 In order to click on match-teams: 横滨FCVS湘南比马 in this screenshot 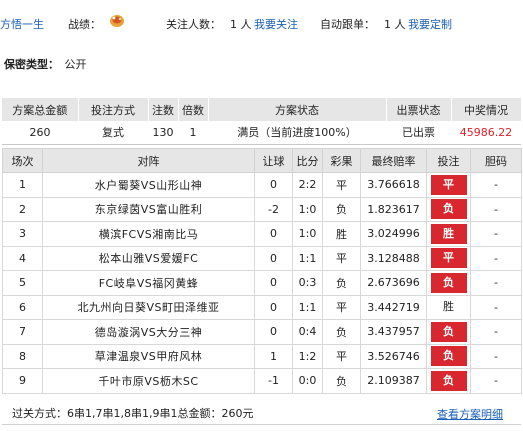, I will do `click(148, 234)`.